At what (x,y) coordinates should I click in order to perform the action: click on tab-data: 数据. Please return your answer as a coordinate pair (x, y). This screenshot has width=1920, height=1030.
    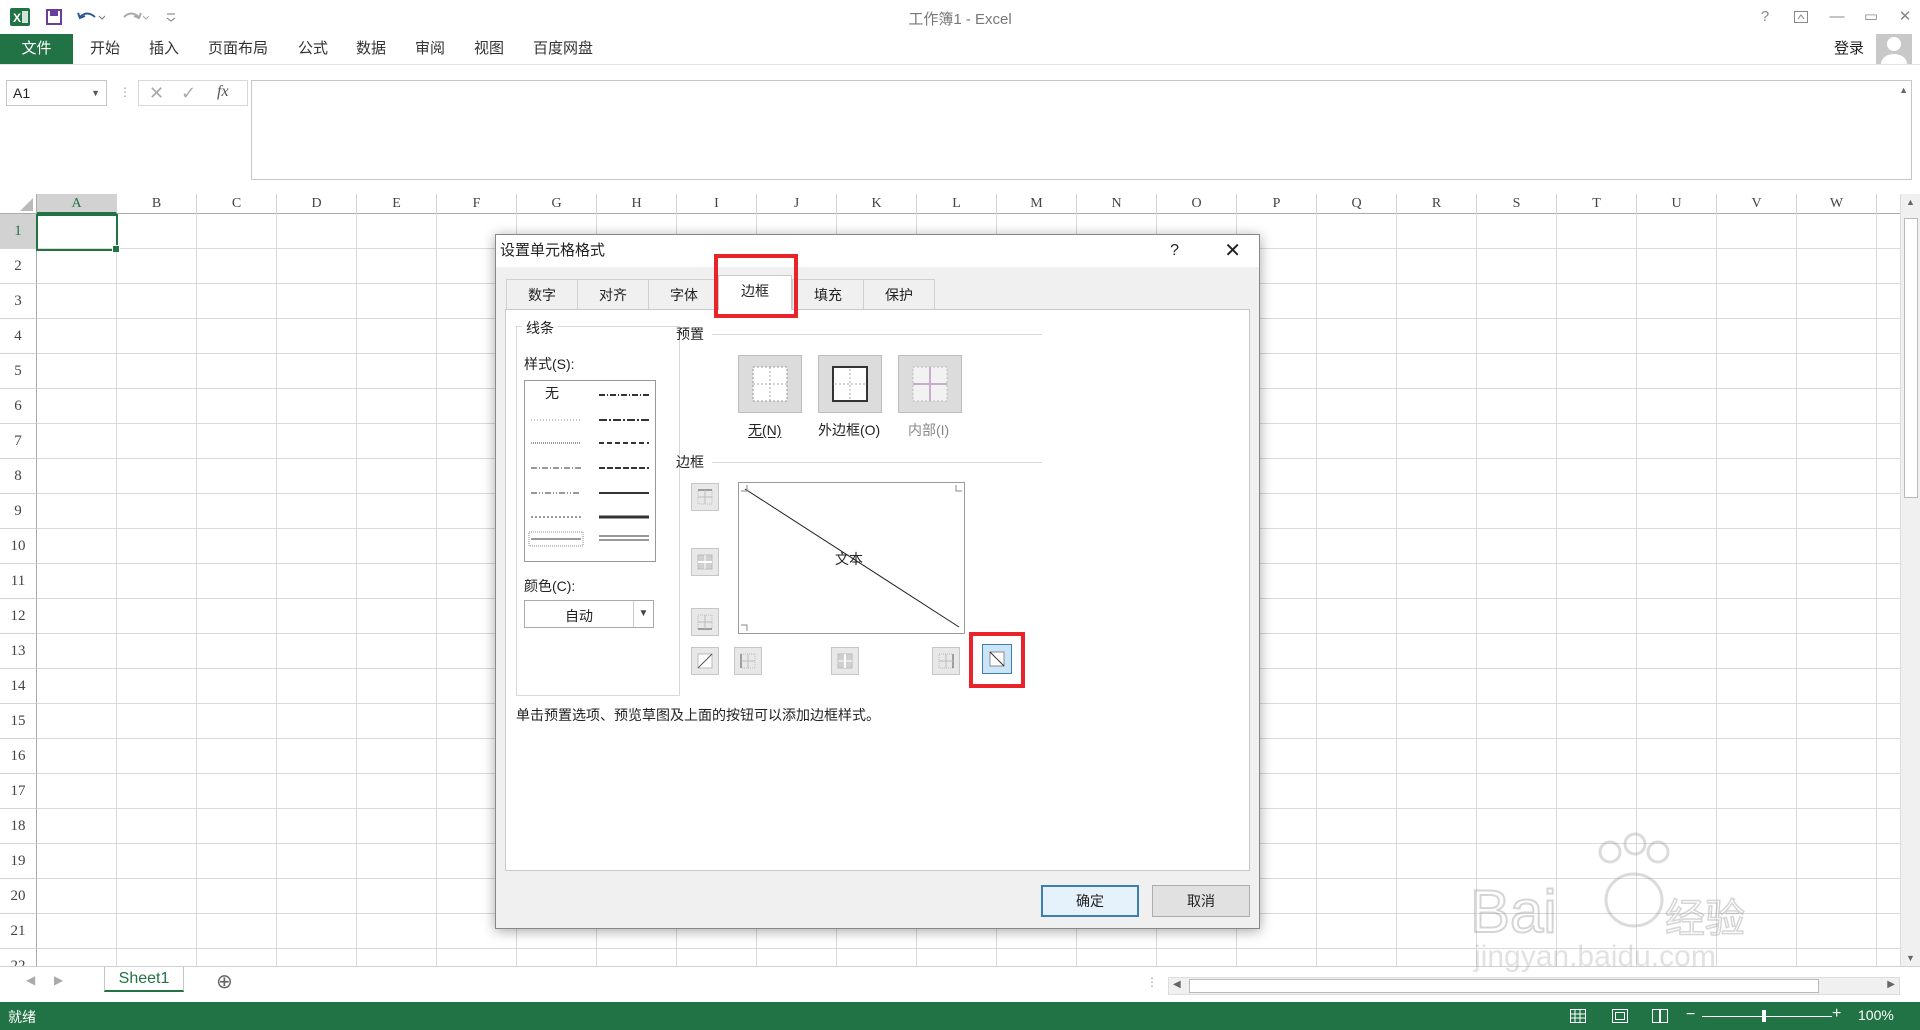
    Looking at the image, I should click on (371, 49).